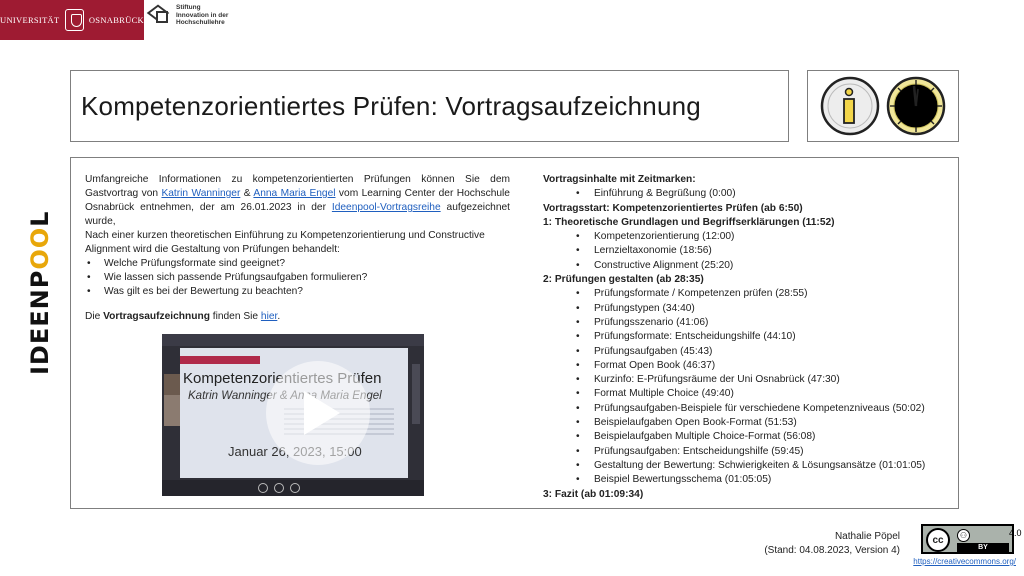 Image resolution: width=1024 pixels, height=576 pixels. What do you see at coordinates (294, 193) in the screenshot?
I see `link-anna-maria-engel: Anna Maria Engel` at bounding box center [294, 193].